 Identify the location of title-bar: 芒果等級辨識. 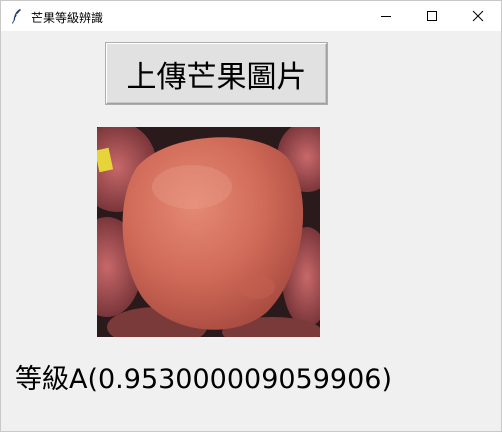
(251, 16).